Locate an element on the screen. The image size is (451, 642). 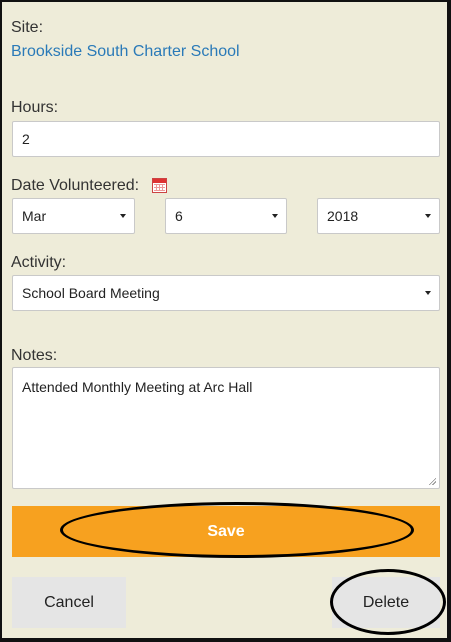
day-value: 6 is located at coordinates (179, 216).